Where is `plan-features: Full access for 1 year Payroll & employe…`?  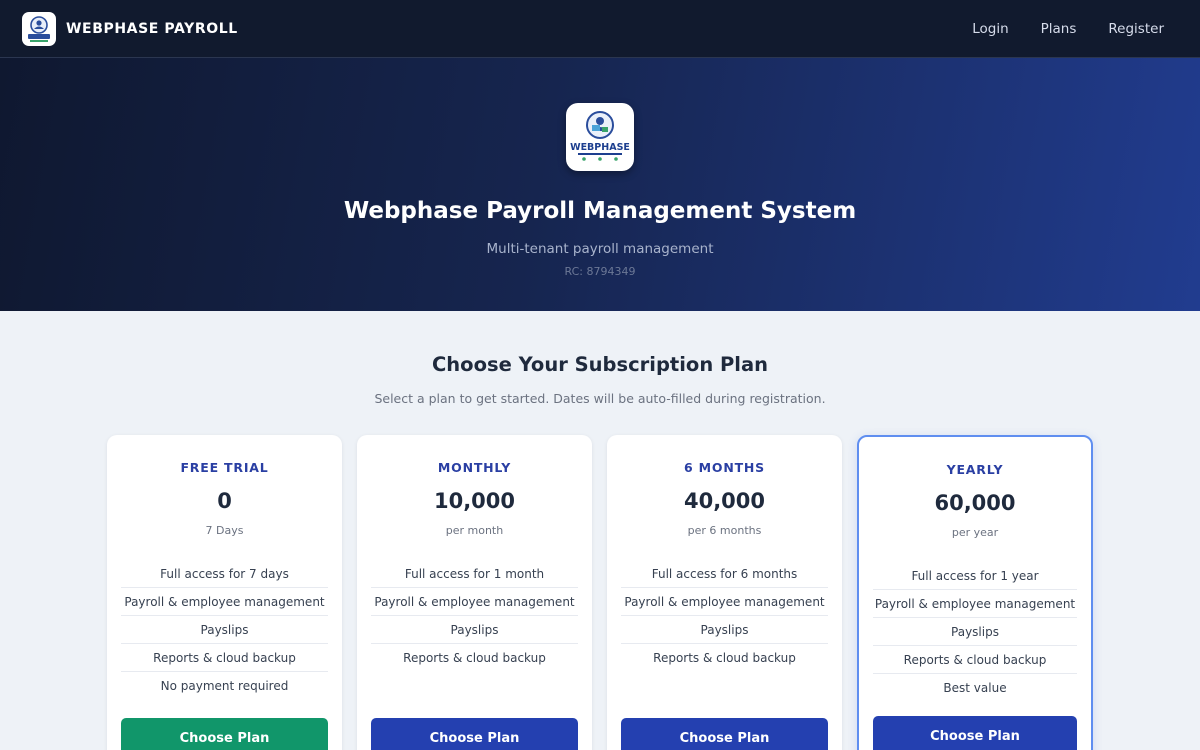
plan-features: Full access for 1 year Payroll & employe… is located at coordinates (975, 632).